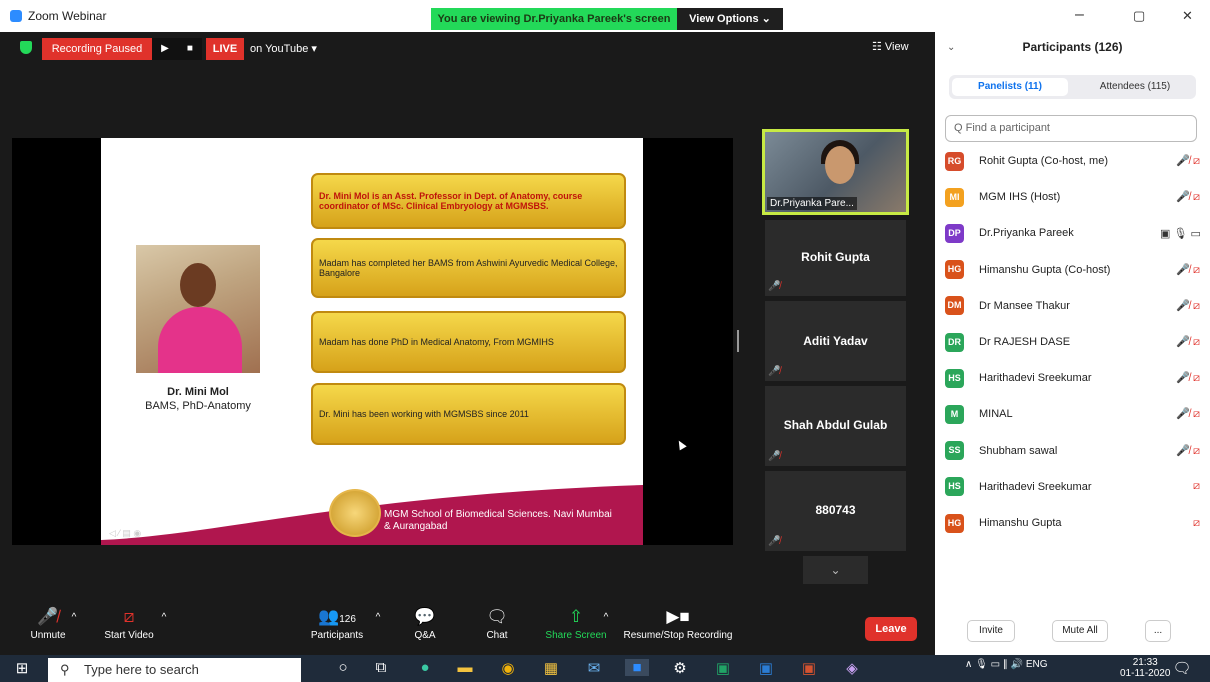 The height and width of the screenshot is (682, 1210). What do you see at coordinates (1072, 414) in the screenshot?
I see `participant-row: M MINAL 🎤̸ ⧄` at bounding box center [1072, 414].